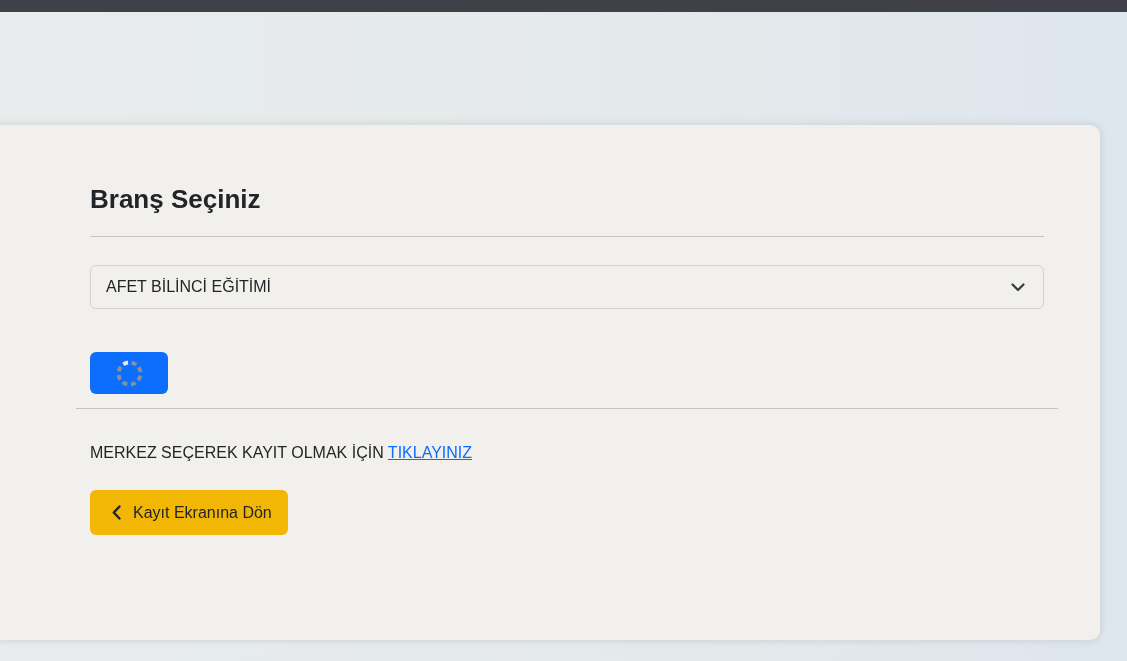 This screenshot has height=661, width=1127. What do you see at coordinates (567, 287) in the screenshot?
I see `branch-select: AFET BİLİNCİ EĞİTİMİ` at bounding box center [567, 287].